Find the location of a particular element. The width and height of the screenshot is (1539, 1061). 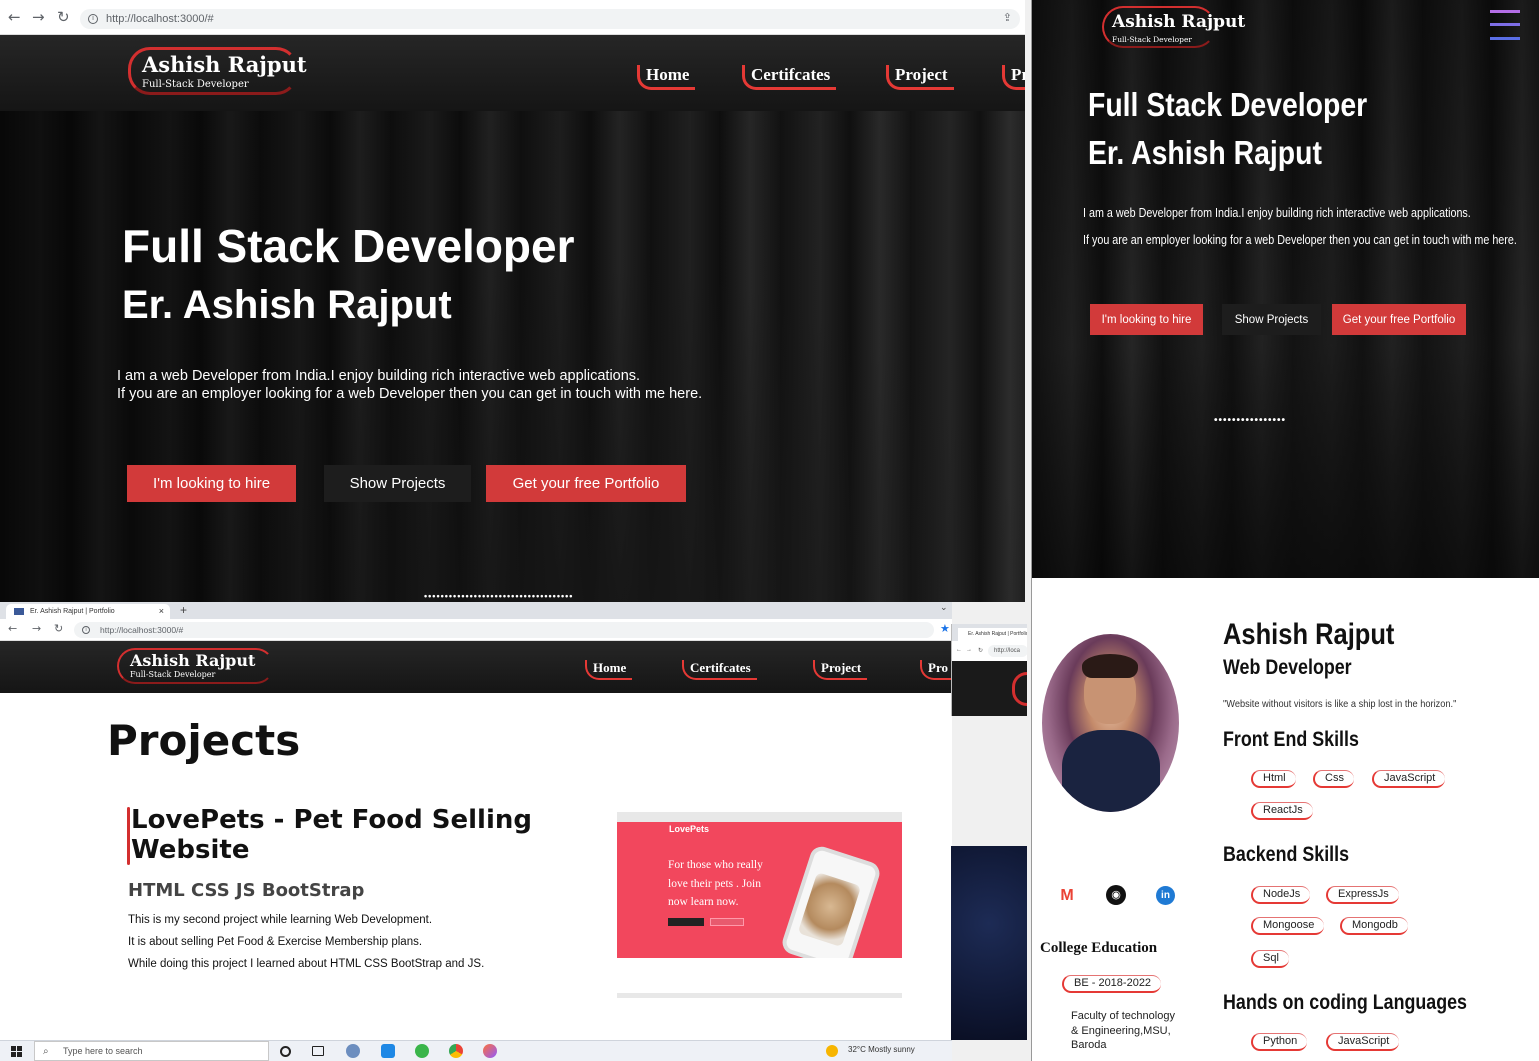

carousel-indicators: •••••••••••••••• is located at coordinates (1250, 420).